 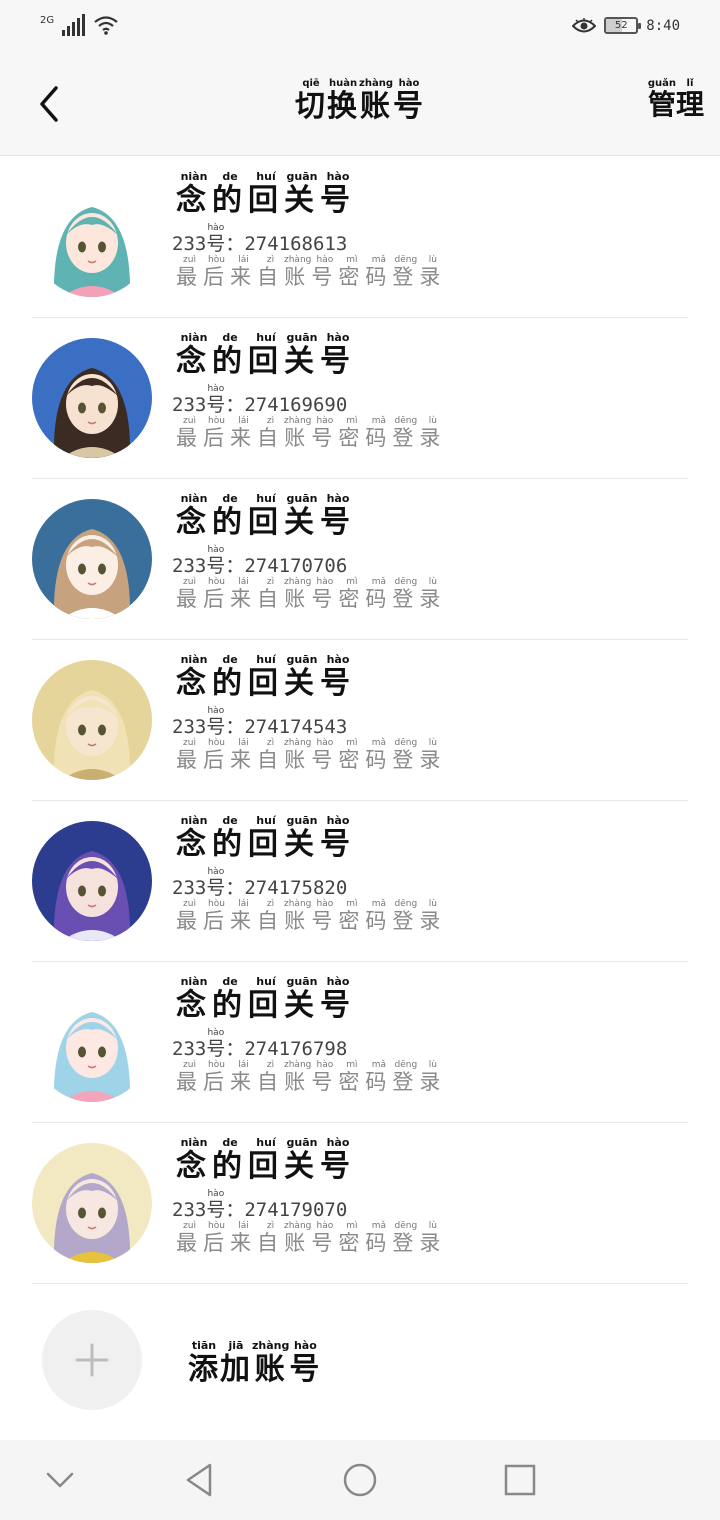 What do you see at coordinates (286, 727) in the screenshot?
I see `account-id-value: ：274174543` at bounding box center [286, 727].